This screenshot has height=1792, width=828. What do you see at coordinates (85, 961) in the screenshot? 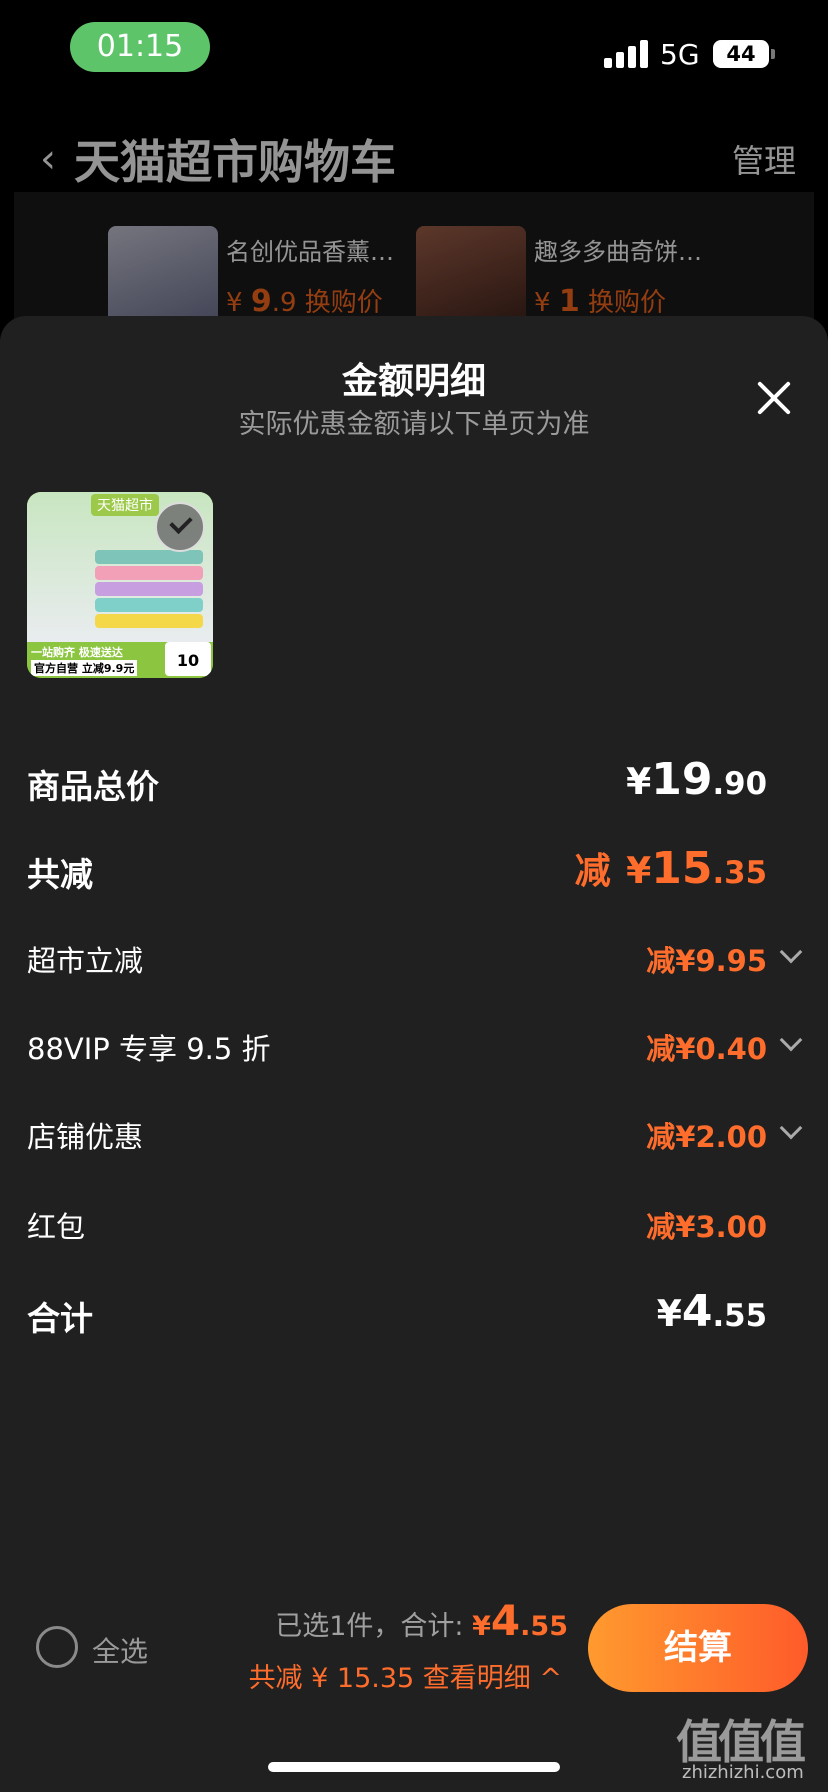
I see `row-label: 超市立减` at bounding box center [85, 961].